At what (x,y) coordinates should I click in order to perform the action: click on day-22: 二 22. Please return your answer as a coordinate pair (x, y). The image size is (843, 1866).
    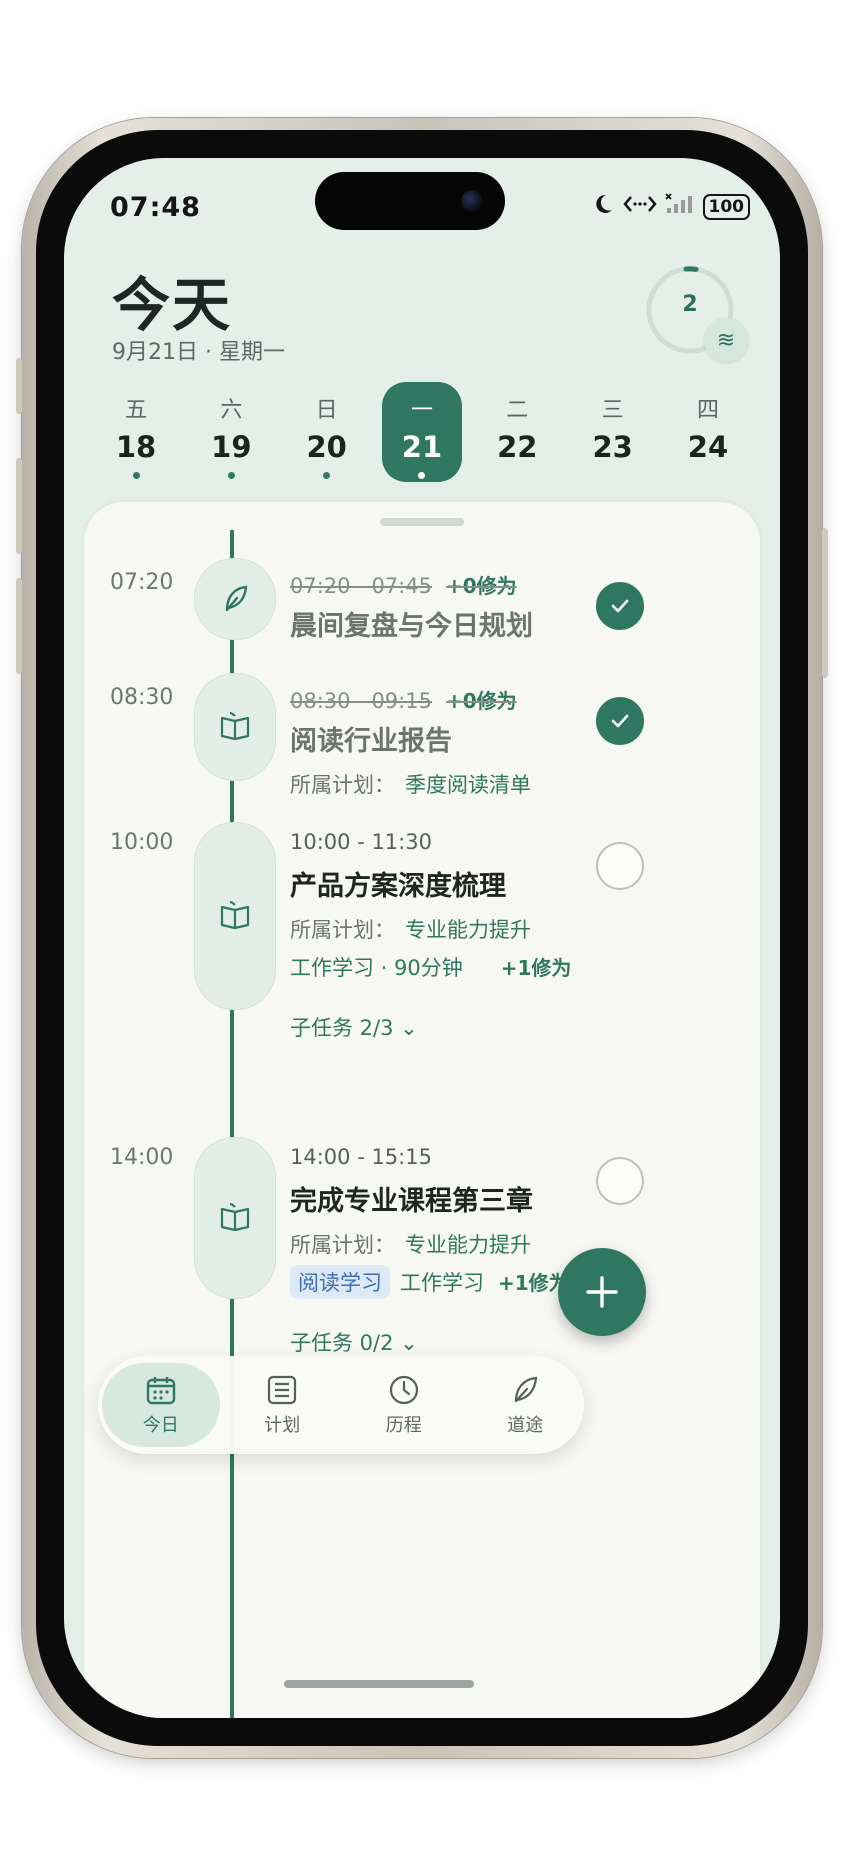
    Looking at the image, I should click on (517, 432).